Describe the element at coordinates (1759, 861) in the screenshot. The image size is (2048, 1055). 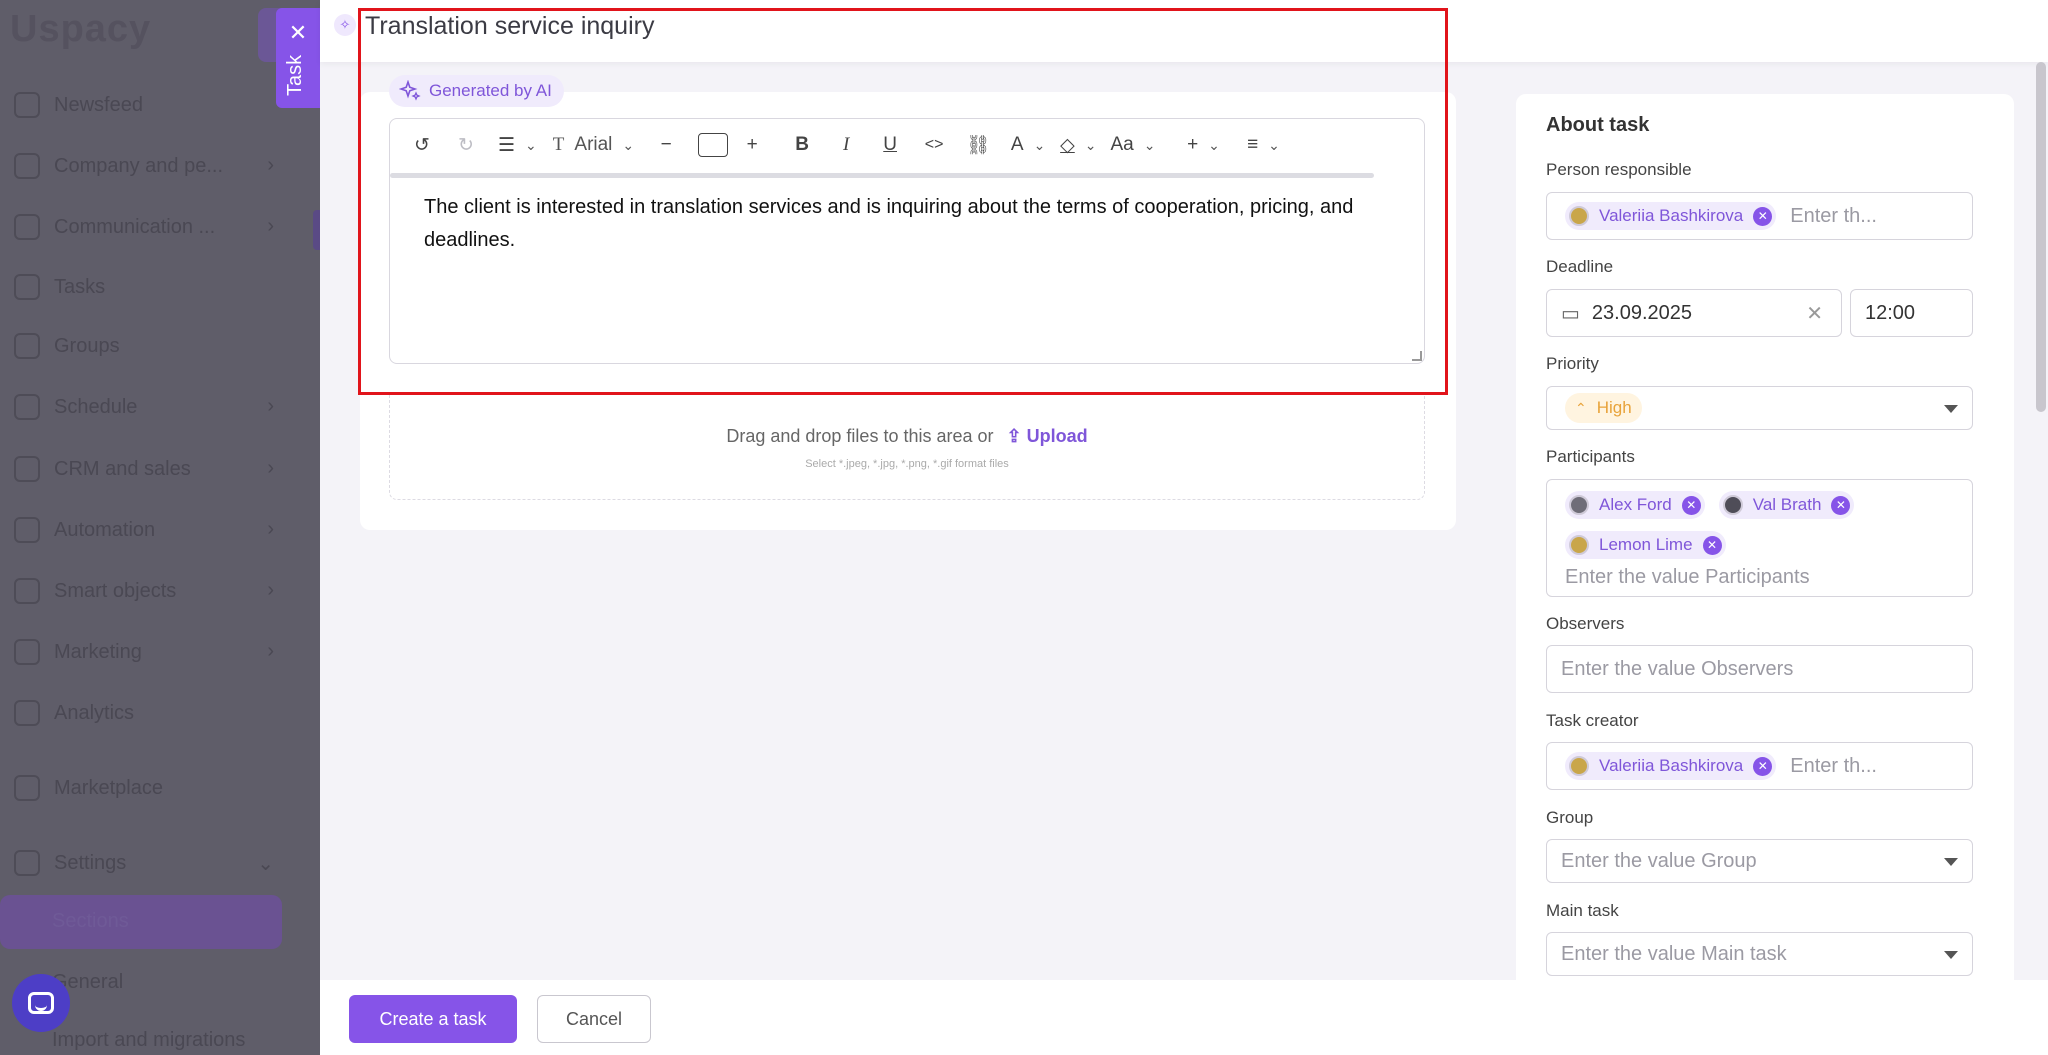
I see `group-select: Enter the value Group` at that location.